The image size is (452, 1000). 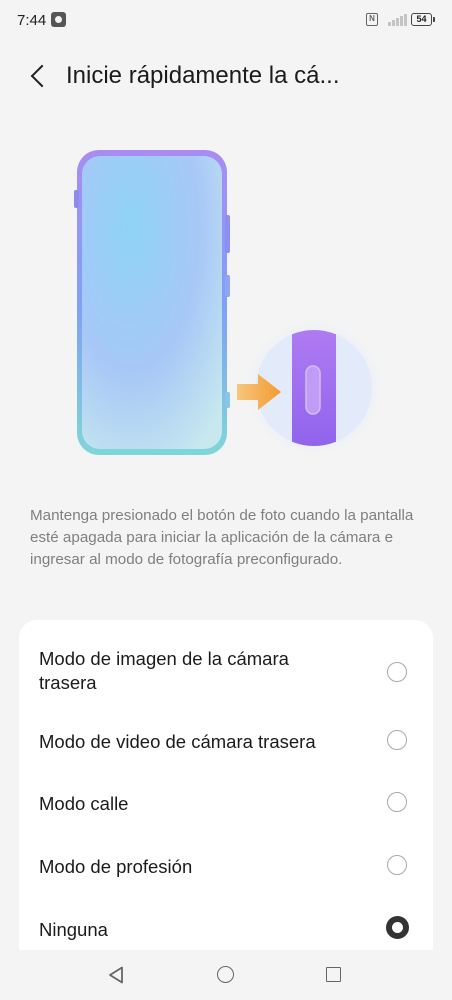 I want to click on option-rear-video-mode: Modo de video de cámara trasera, so click(x=226, y=742).